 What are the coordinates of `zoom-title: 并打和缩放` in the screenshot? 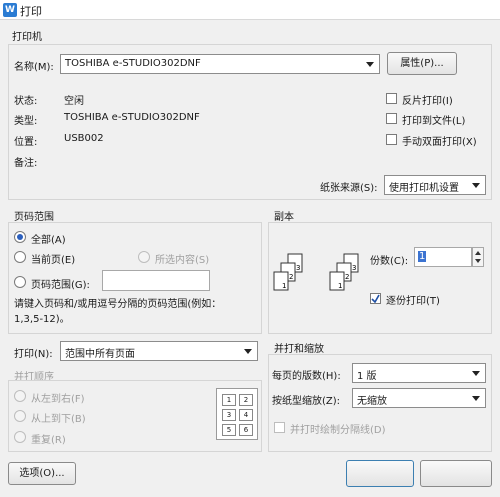 It's located at (299, 349).